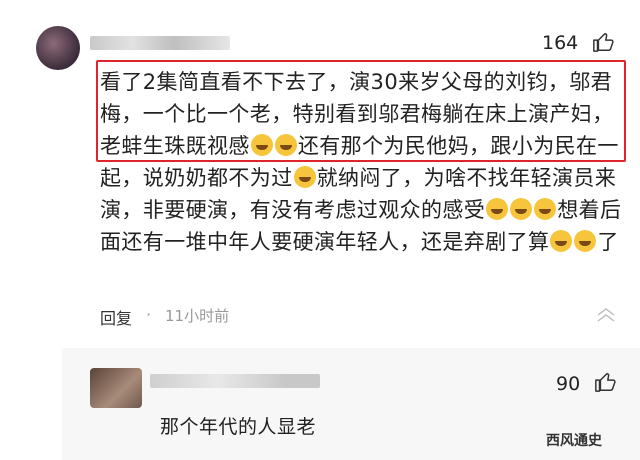  I want to click on more-icon, so click(606, 316).